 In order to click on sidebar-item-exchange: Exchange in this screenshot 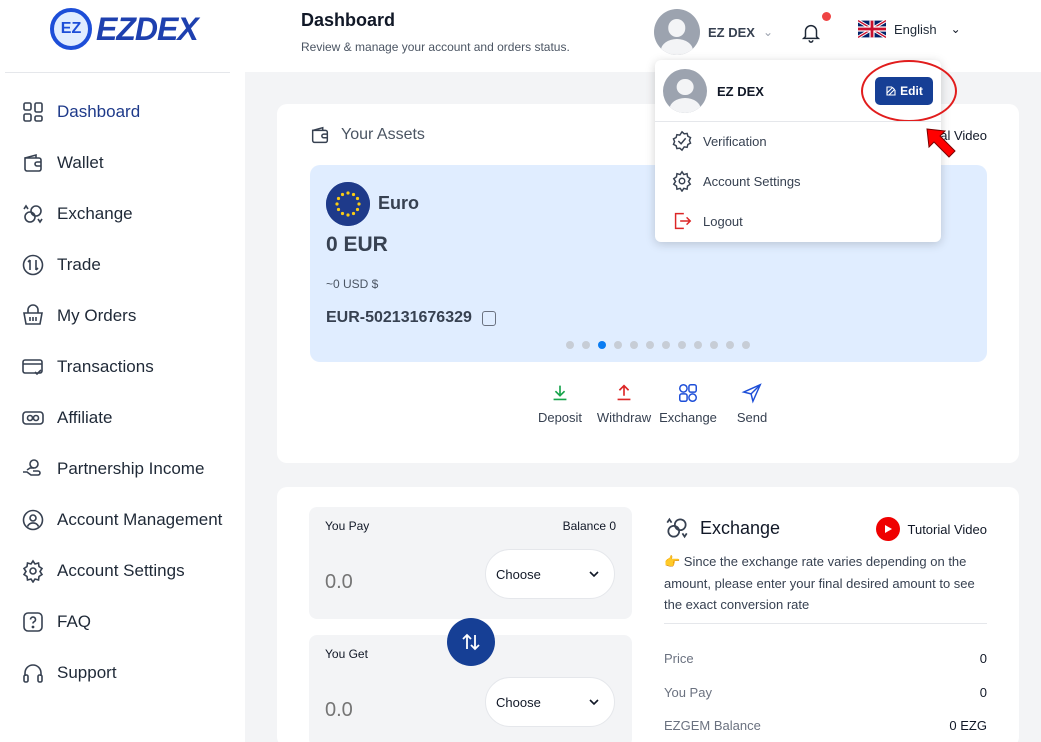, I will do `click(130, 213)`.